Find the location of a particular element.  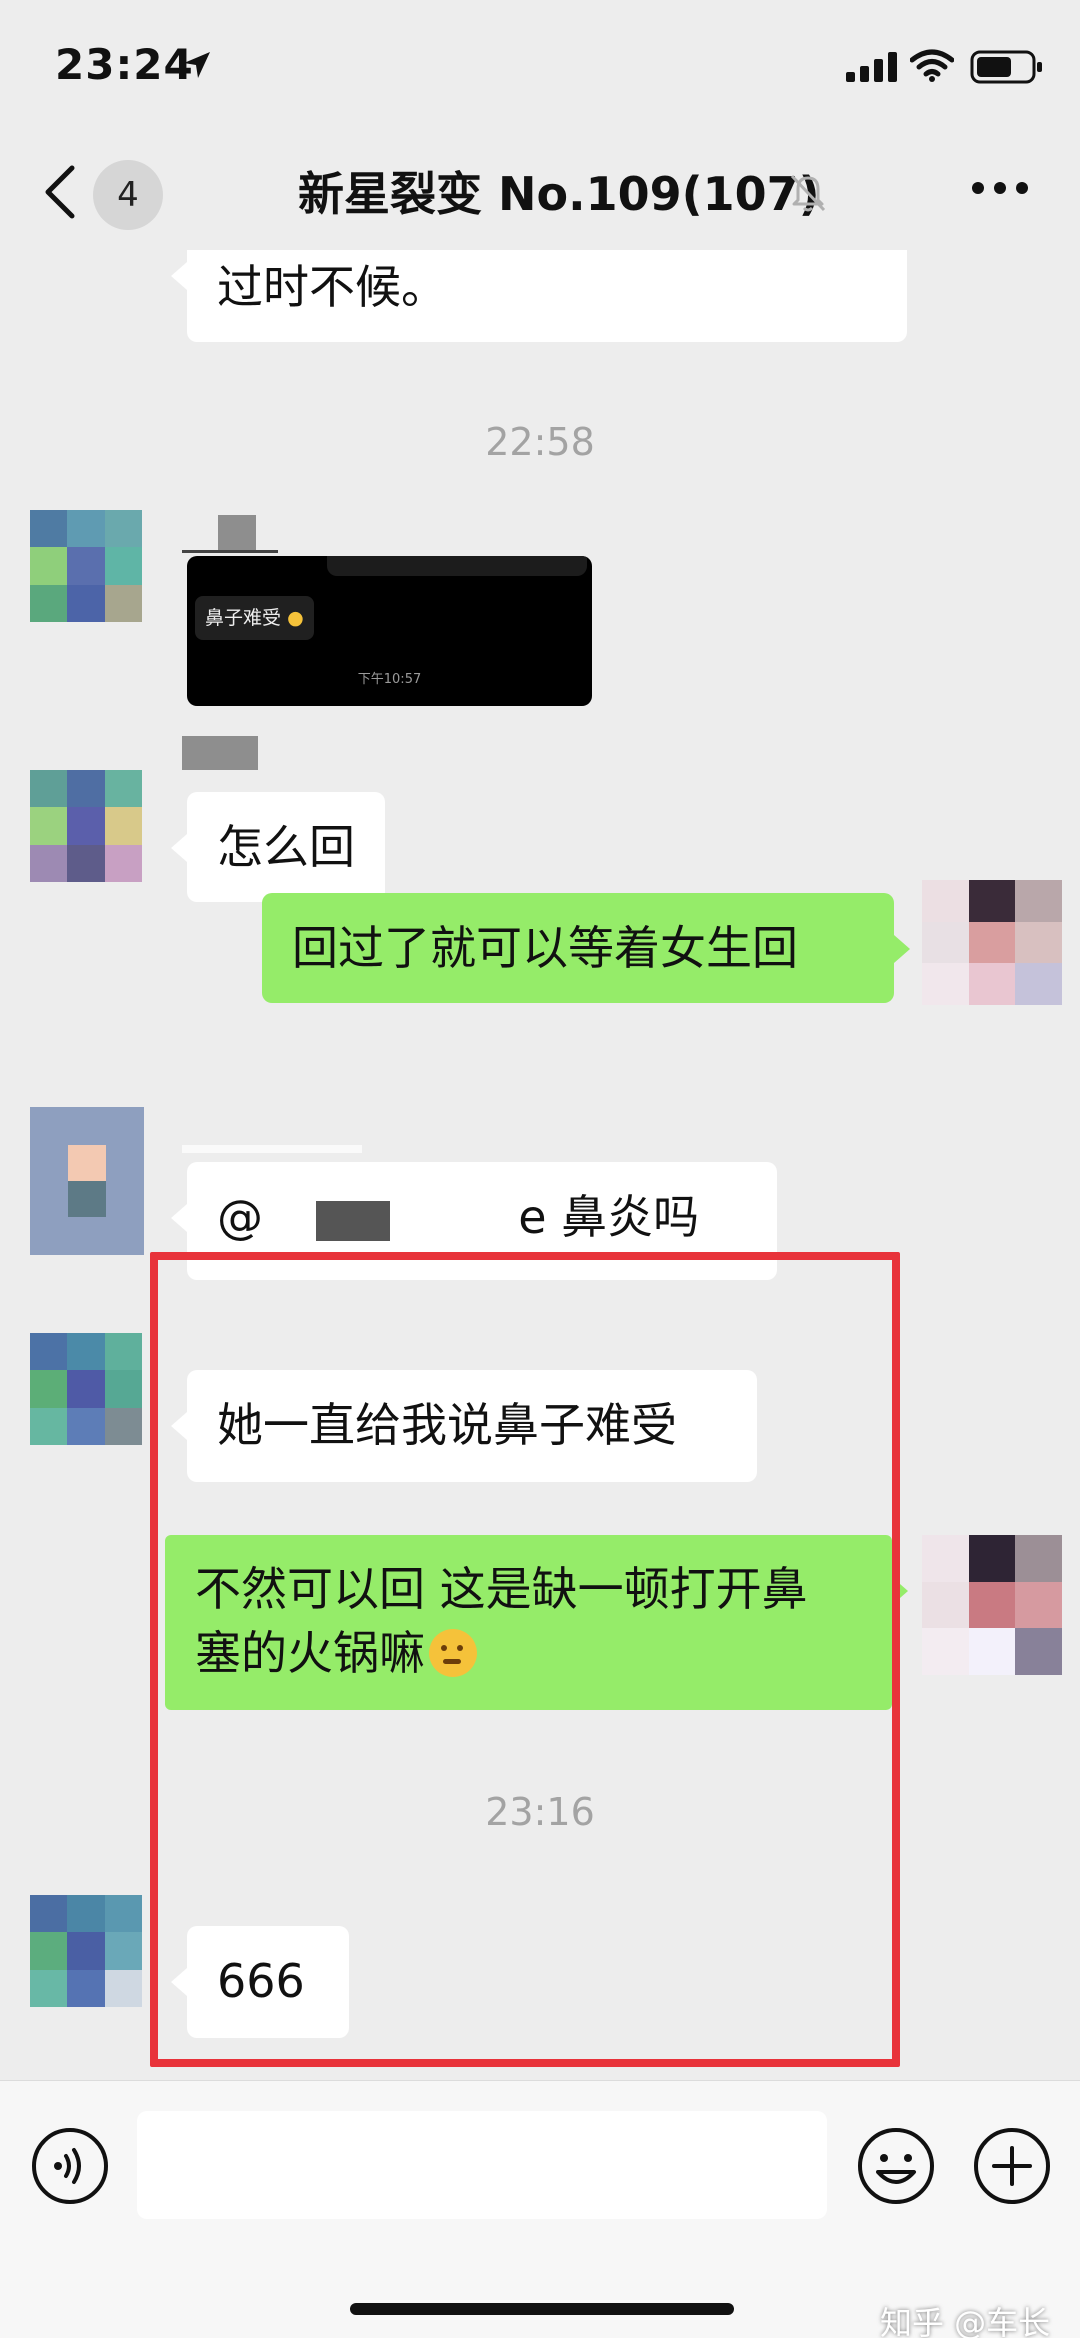

signal-icon is located at coordinates (871, 67).